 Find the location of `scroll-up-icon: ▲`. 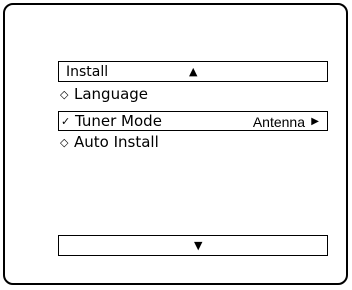

scroll-up-icon: ▲ is located at coordinates (193, 72).